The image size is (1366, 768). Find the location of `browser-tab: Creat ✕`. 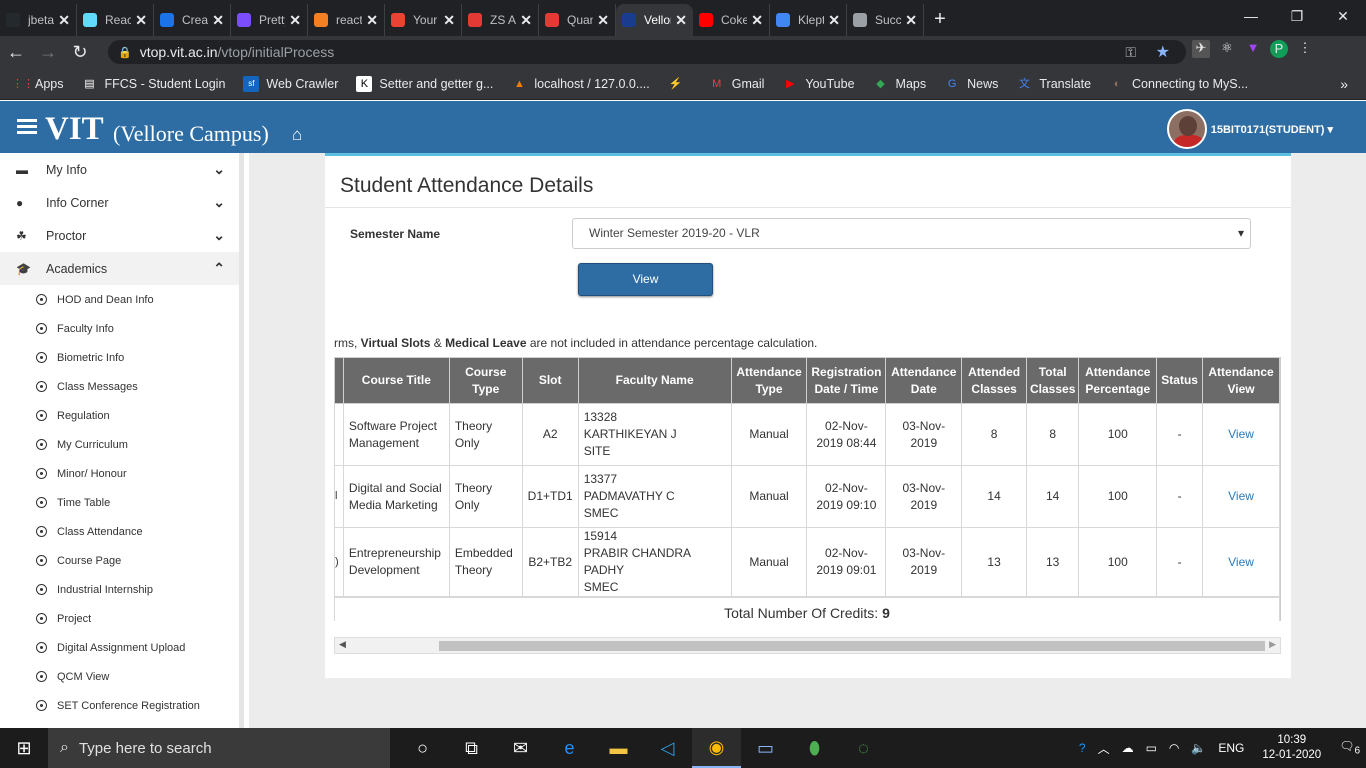

browser-tab: Creat ✕ is located at coordinates (192, 20).